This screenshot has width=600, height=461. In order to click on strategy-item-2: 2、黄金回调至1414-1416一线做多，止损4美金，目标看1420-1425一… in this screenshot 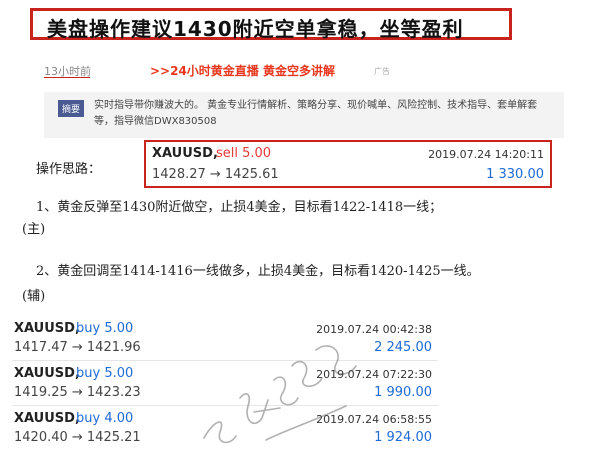, I will do `click(258, 271)`.